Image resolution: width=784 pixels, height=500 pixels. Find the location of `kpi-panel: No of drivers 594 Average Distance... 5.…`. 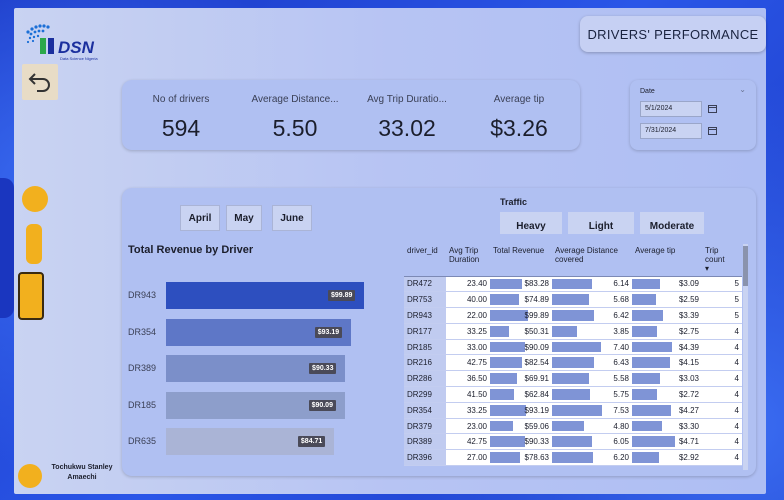

kpi-panel: No of drivers 594 Average Distance... 5.… is located at coordinates (351, 115).